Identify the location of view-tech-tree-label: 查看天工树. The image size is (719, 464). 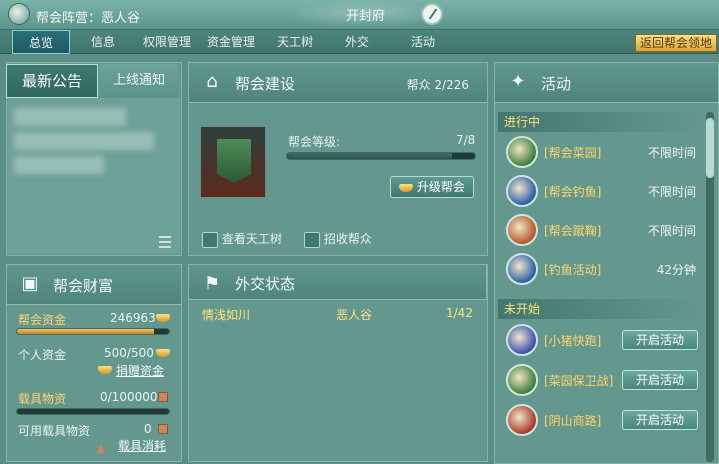
(251, 239).